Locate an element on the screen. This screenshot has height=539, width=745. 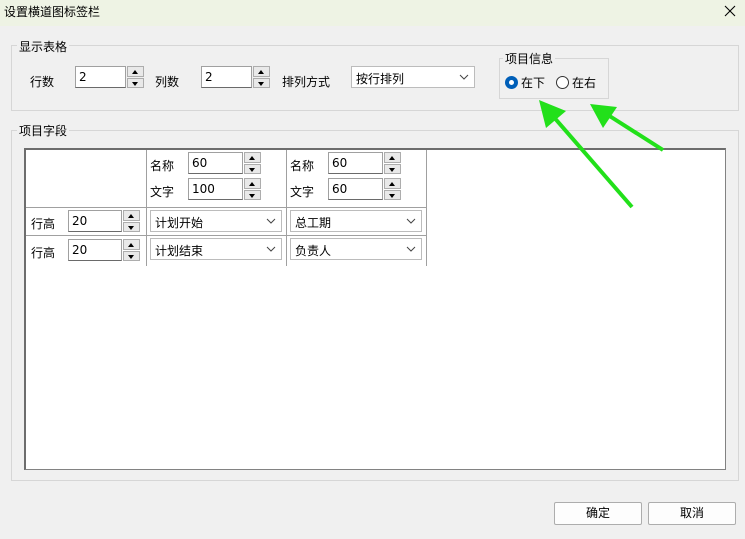
close-button is located at coordinates (730, 13).